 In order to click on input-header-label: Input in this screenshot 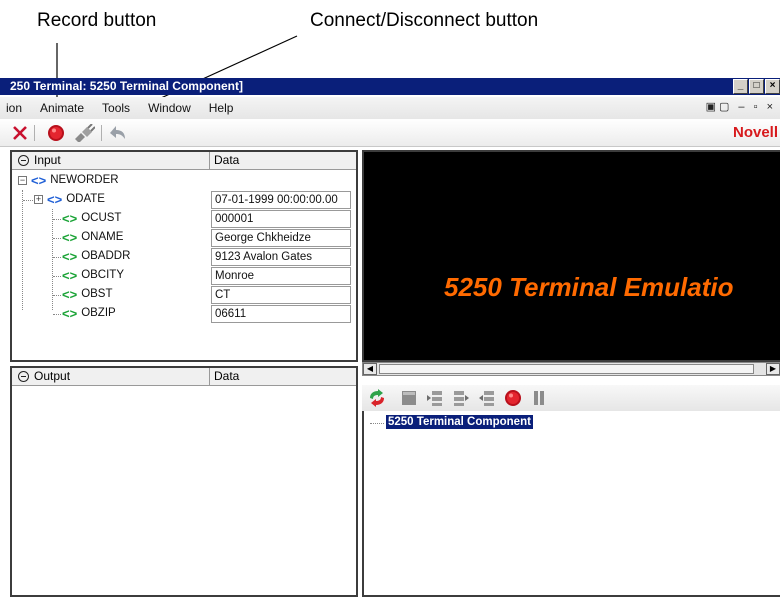, I will do `click(47, 160)`.